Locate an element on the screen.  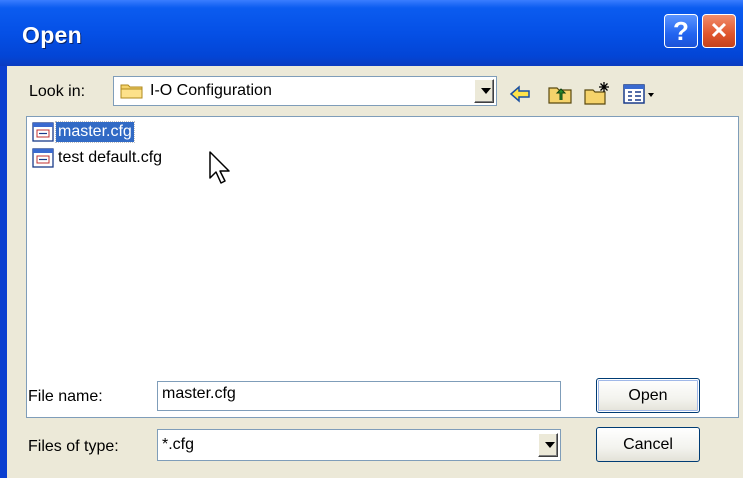
close-button: ✕ is located at coordinates (719, 31).